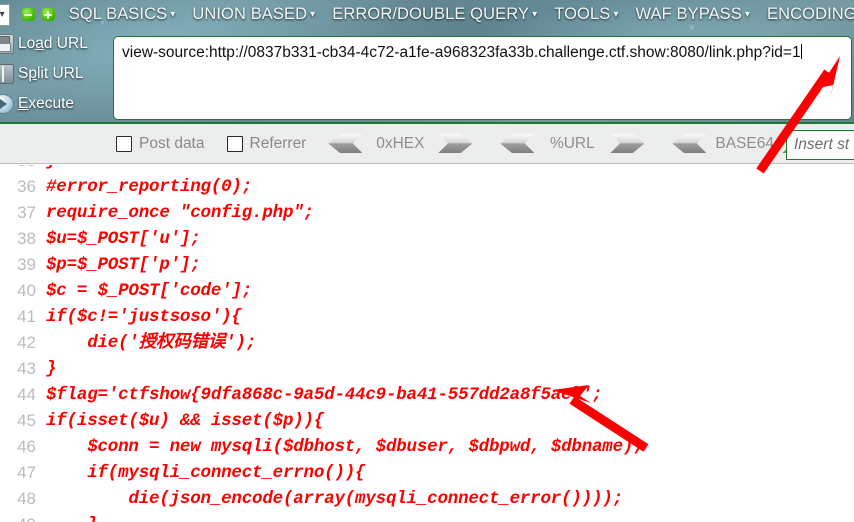 Image resolution: width=854 pixels, height=522 pixels. I want to click on execute-button: Execute, so click(55, 103).